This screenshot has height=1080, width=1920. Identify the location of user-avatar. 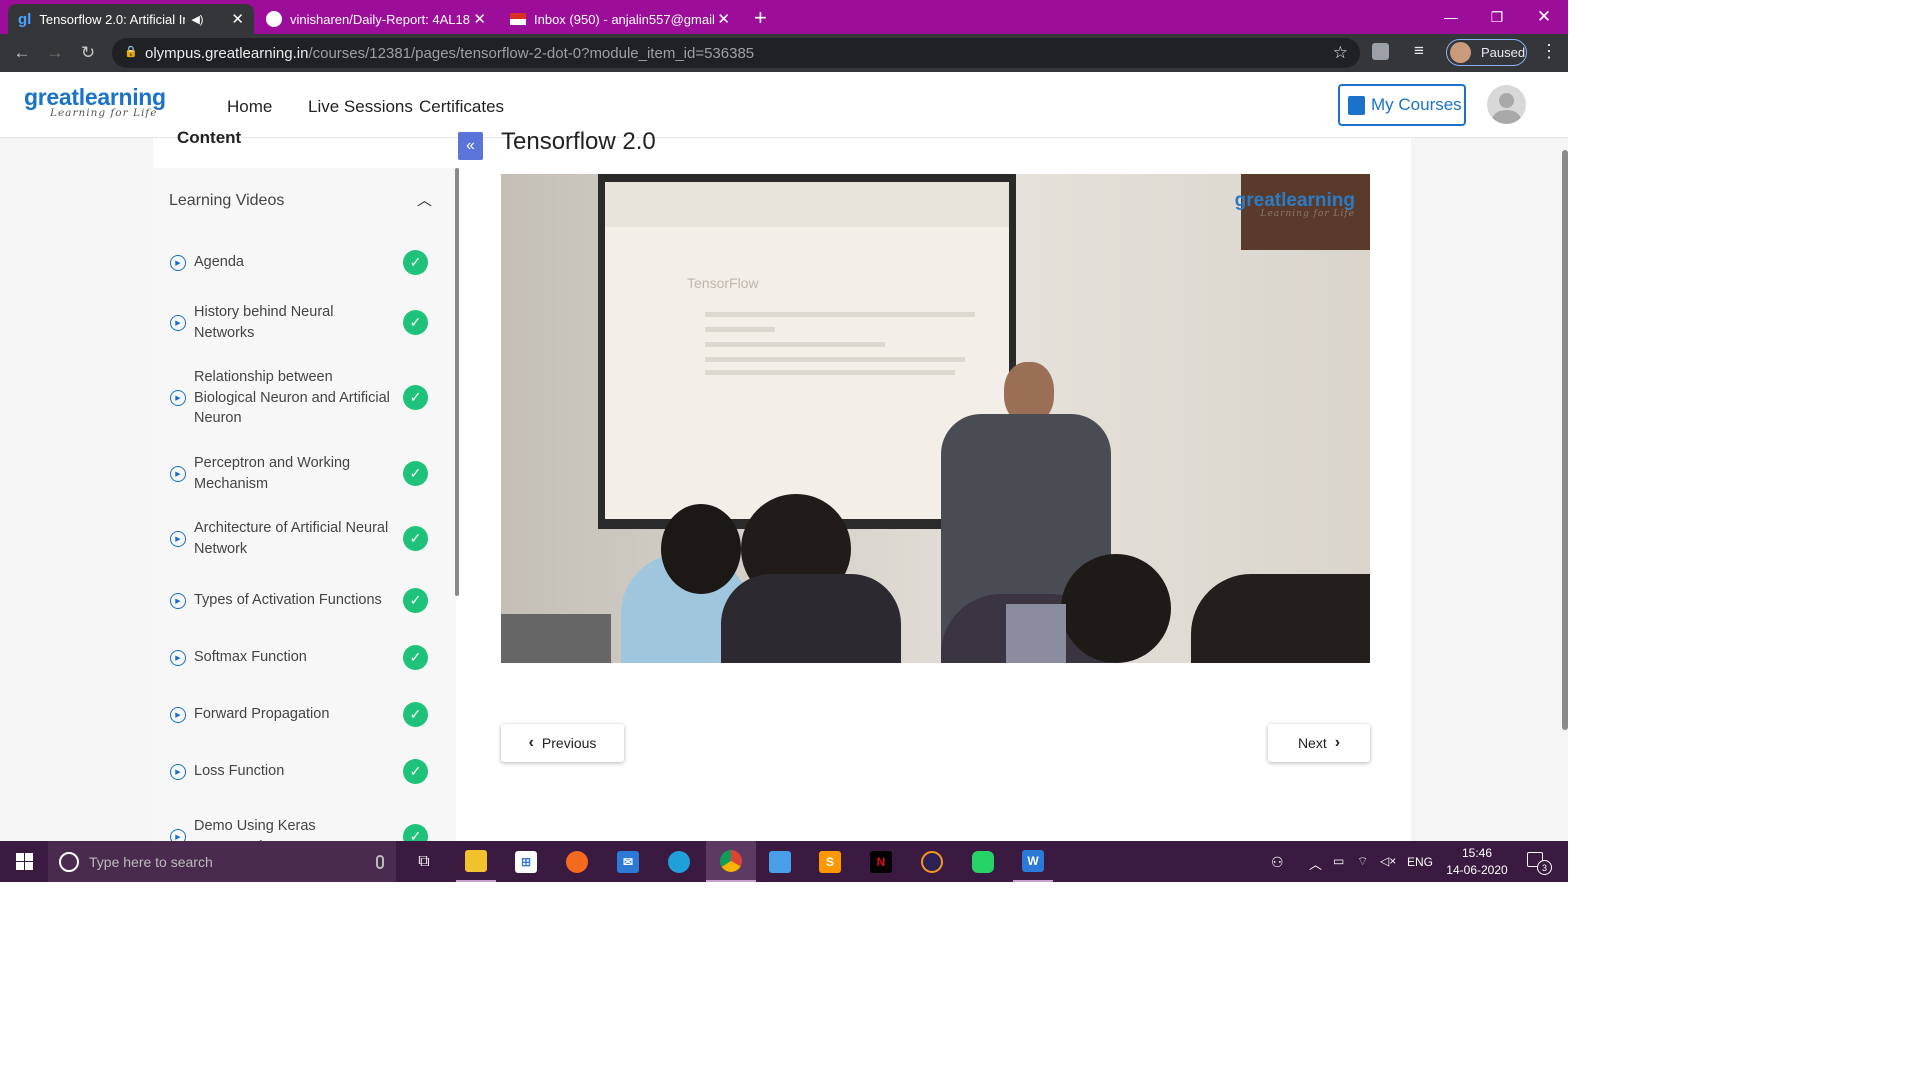
(1506, 104).